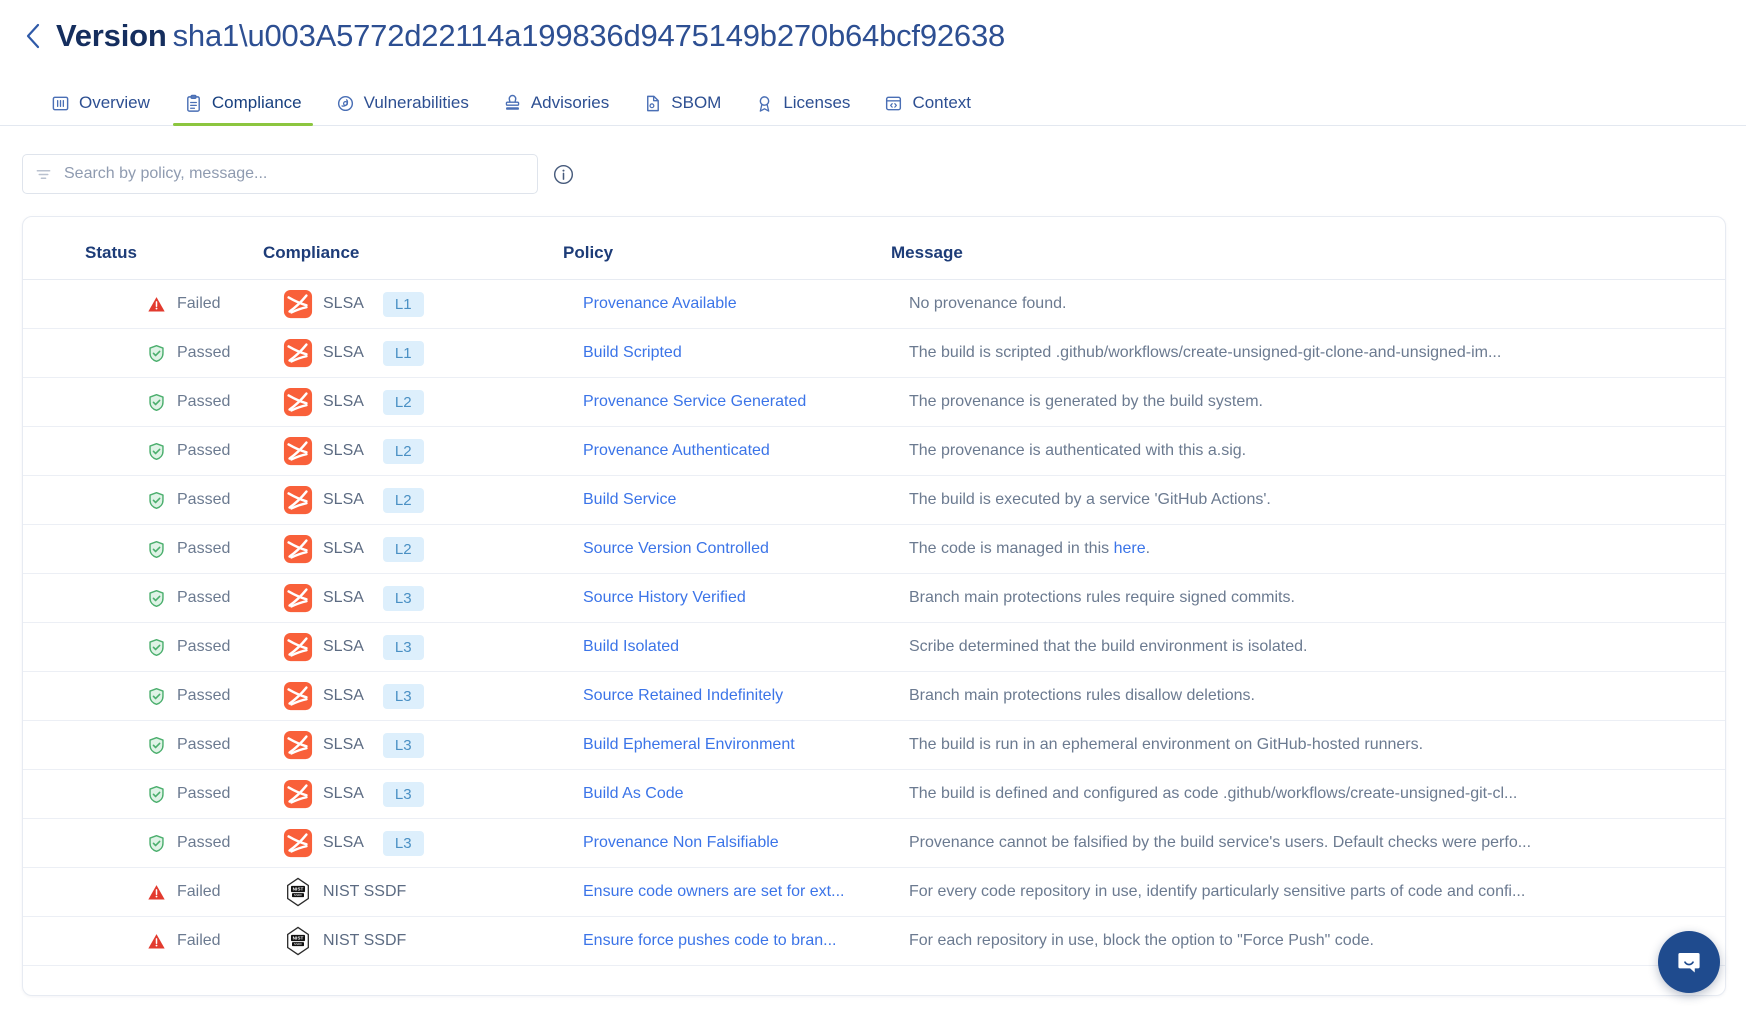 This screenshot has width=1746, height=1019. What do you see at coordinates (1689, 962) in the screenshot?
I see `chat-bubble-icon` at bounding box center [1689, 962].